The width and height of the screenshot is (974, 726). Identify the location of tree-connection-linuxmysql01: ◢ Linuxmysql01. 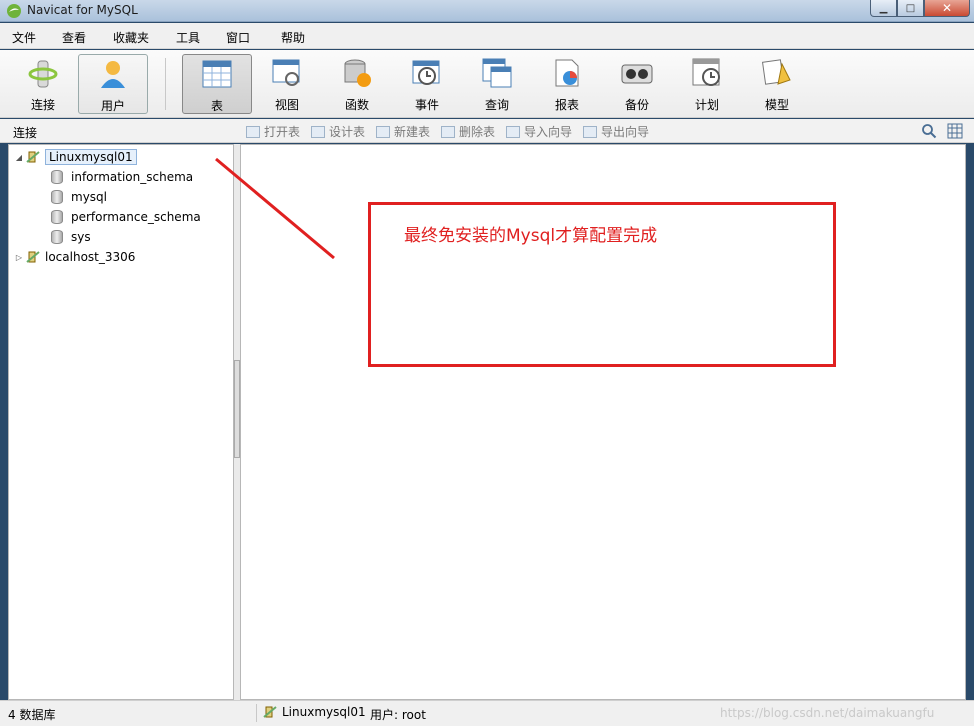
(75, 157).